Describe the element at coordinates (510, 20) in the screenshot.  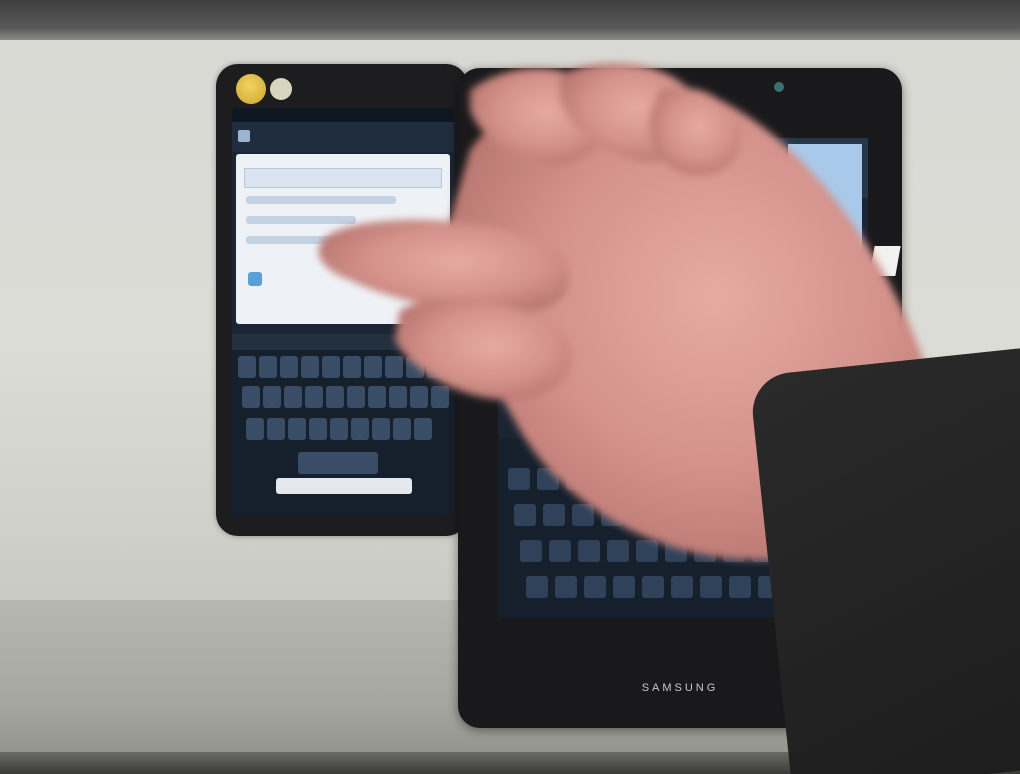
I see `top-dark-band` at that location.